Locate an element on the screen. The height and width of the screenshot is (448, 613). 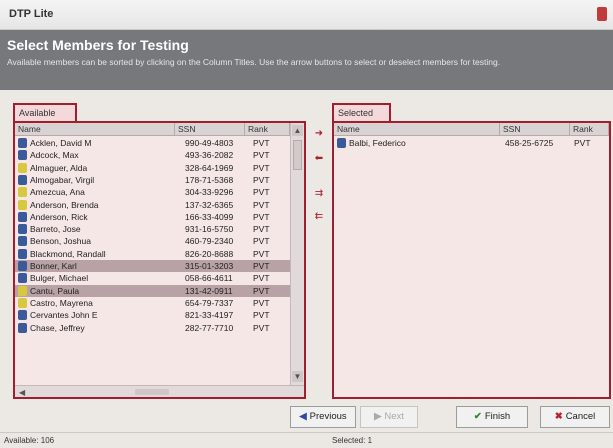
table-row: Cantu, Paula 131-42-0911 PVT is located at coordinates (152, 290).